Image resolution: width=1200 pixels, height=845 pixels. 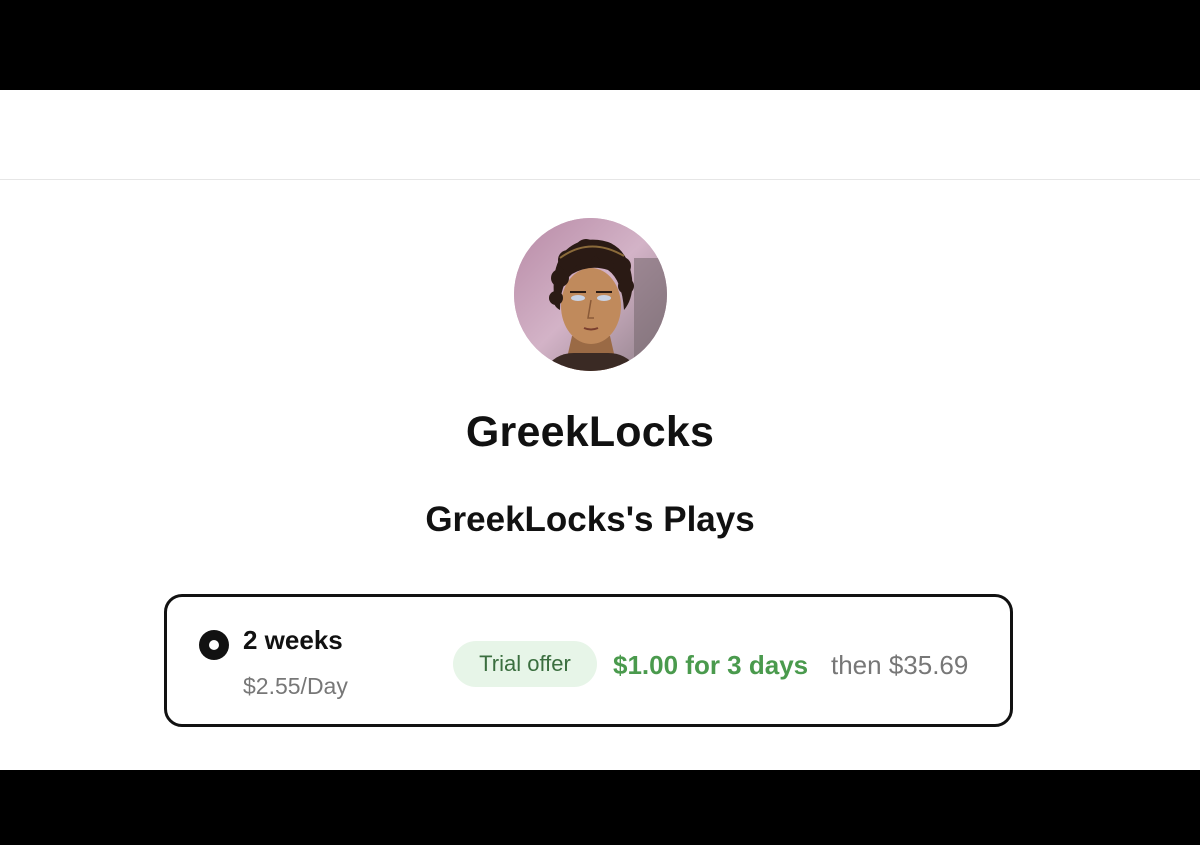 I want to click on avatar, so click(x=590, y=294).